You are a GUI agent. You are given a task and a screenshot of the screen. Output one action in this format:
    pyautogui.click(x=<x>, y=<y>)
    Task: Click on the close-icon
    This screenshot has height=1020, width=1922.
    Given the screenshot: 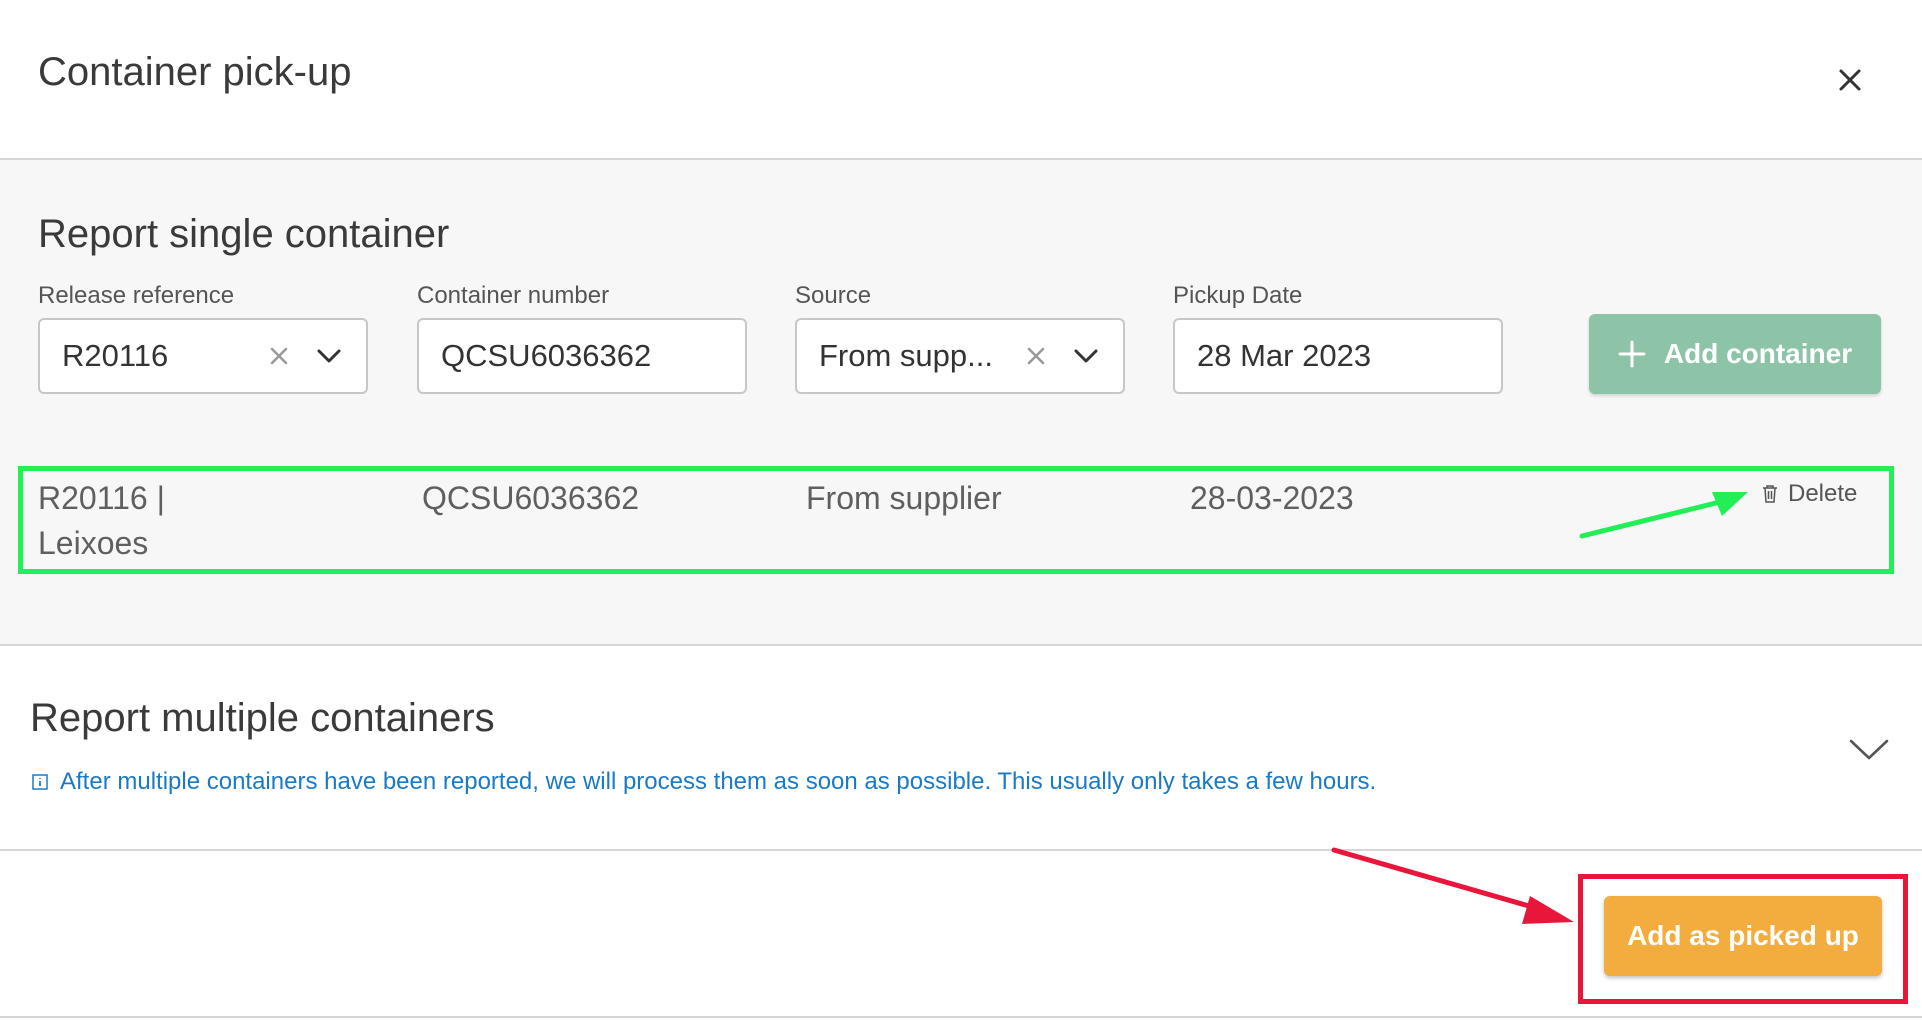 What is the action you would take?
    pyautogui.click(x=1850, y=80)
    